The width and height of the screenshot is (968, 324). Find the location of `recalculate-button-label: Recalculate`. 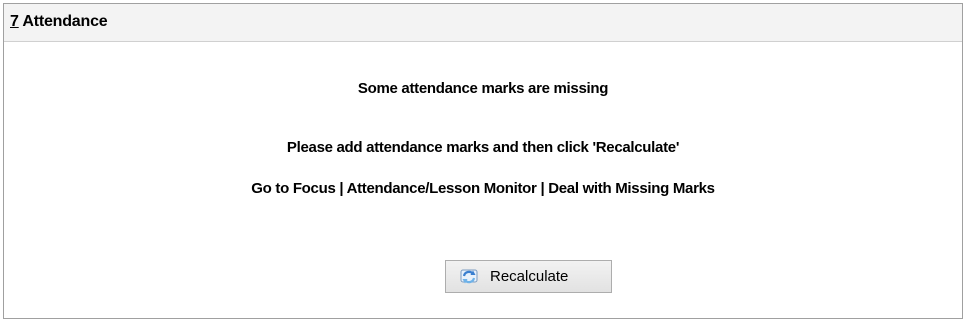

recalculate-button-label: Recalculate is located at coordinates (529, 276).